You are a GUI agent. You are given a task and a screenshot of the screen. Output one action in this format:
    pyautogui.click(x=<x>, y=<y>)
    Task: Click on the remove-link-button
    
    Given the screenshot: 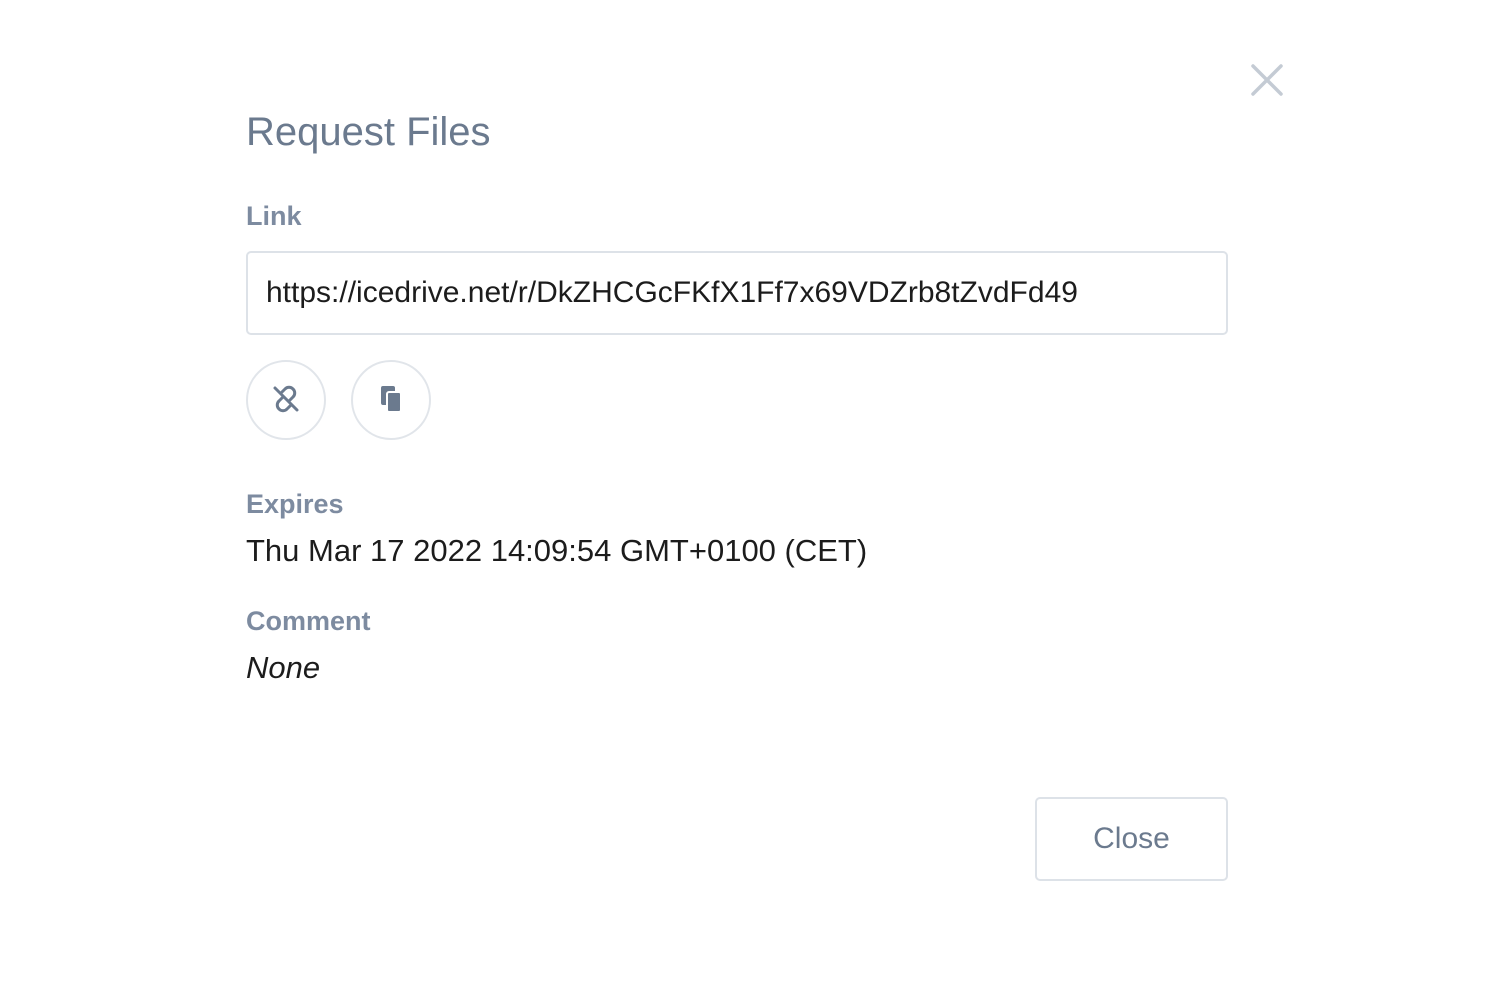 What is the action you would take?
    pyautogui.click(x=286, y=400)
    